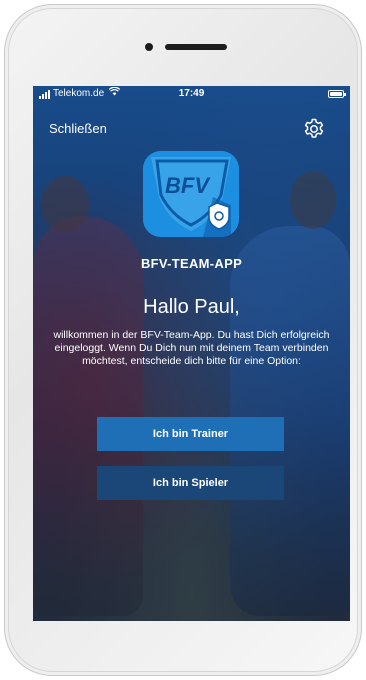 The width and height of the screenshot is (366, 680). I want to click on bfv-app-logo: BFV, so click(191, 194).